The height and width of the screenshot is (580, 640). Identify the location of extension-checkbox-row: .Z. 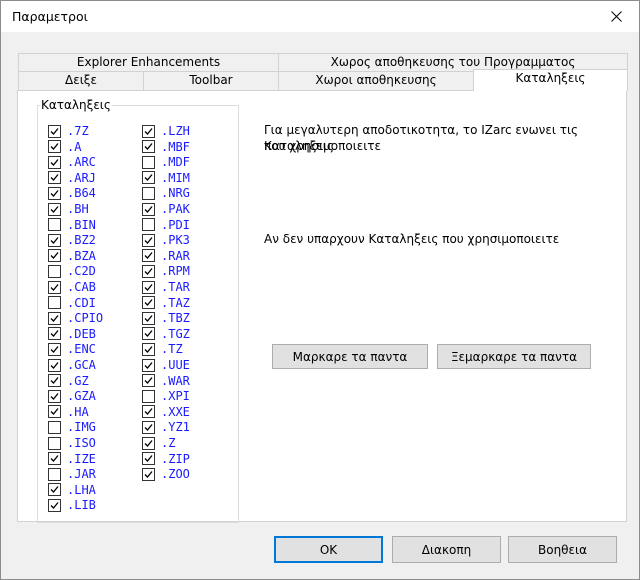
(158, 443).